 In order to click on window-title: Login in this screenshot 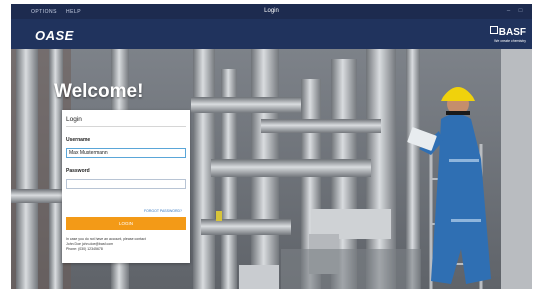, I will do `click(271, 11)`.